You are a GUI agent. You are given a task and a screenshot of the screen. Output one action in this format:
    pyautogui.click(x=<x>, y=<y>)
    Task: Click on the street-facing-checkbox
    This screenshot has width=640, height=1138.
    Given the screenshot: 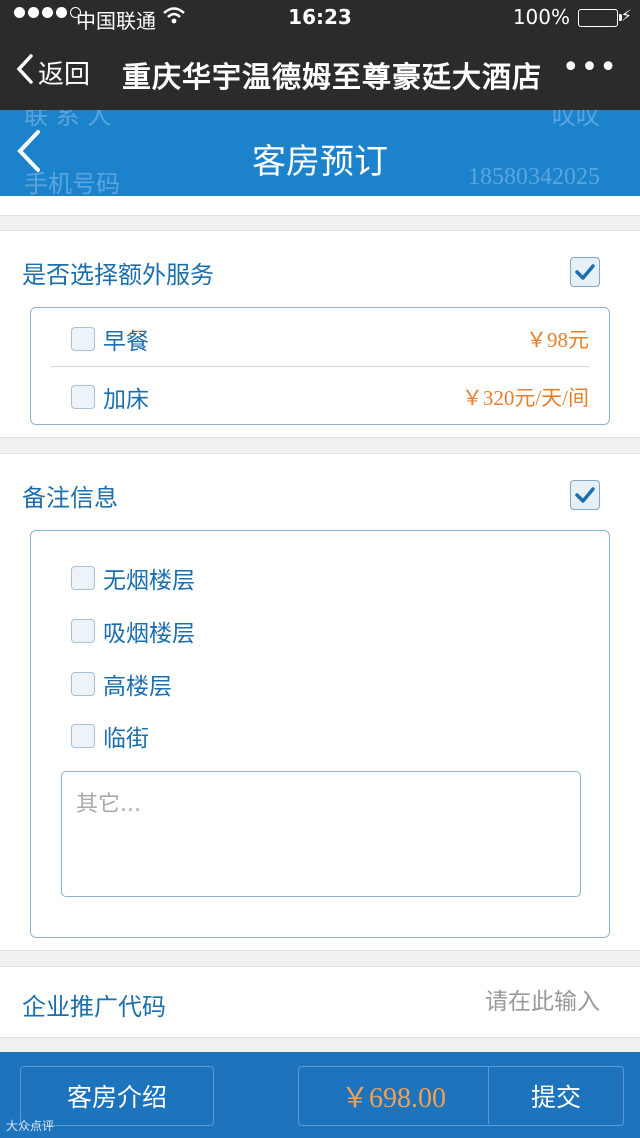 What is the action you would take?
    pyautogui.click(x=83, y=736)
    